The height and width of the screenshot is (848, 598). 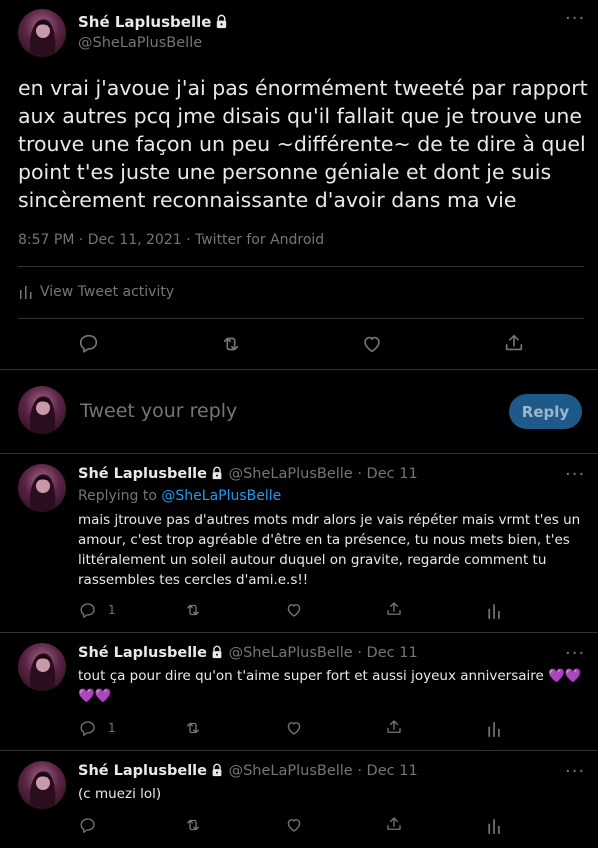 I want to click on view-activity-label: View Tweet activity, so click(x=107, y=292).